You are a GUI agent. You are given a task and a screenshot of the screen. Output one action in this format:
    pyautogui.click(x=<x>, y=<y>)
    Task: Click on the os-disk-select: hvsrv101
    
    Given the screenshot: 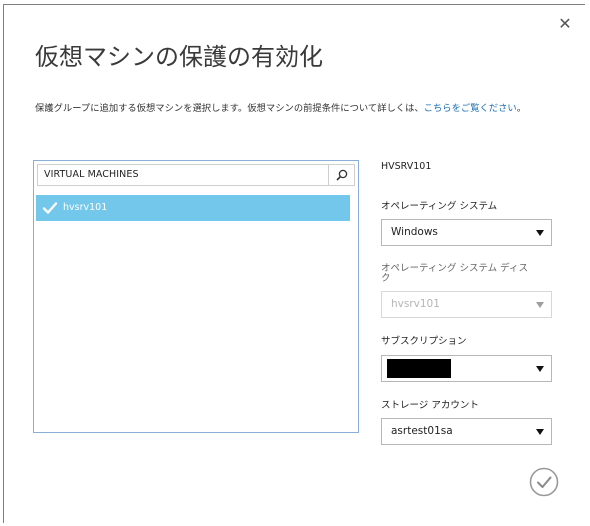 What is the action you would take?
    pyautogui.click(x=466, y=304)
    